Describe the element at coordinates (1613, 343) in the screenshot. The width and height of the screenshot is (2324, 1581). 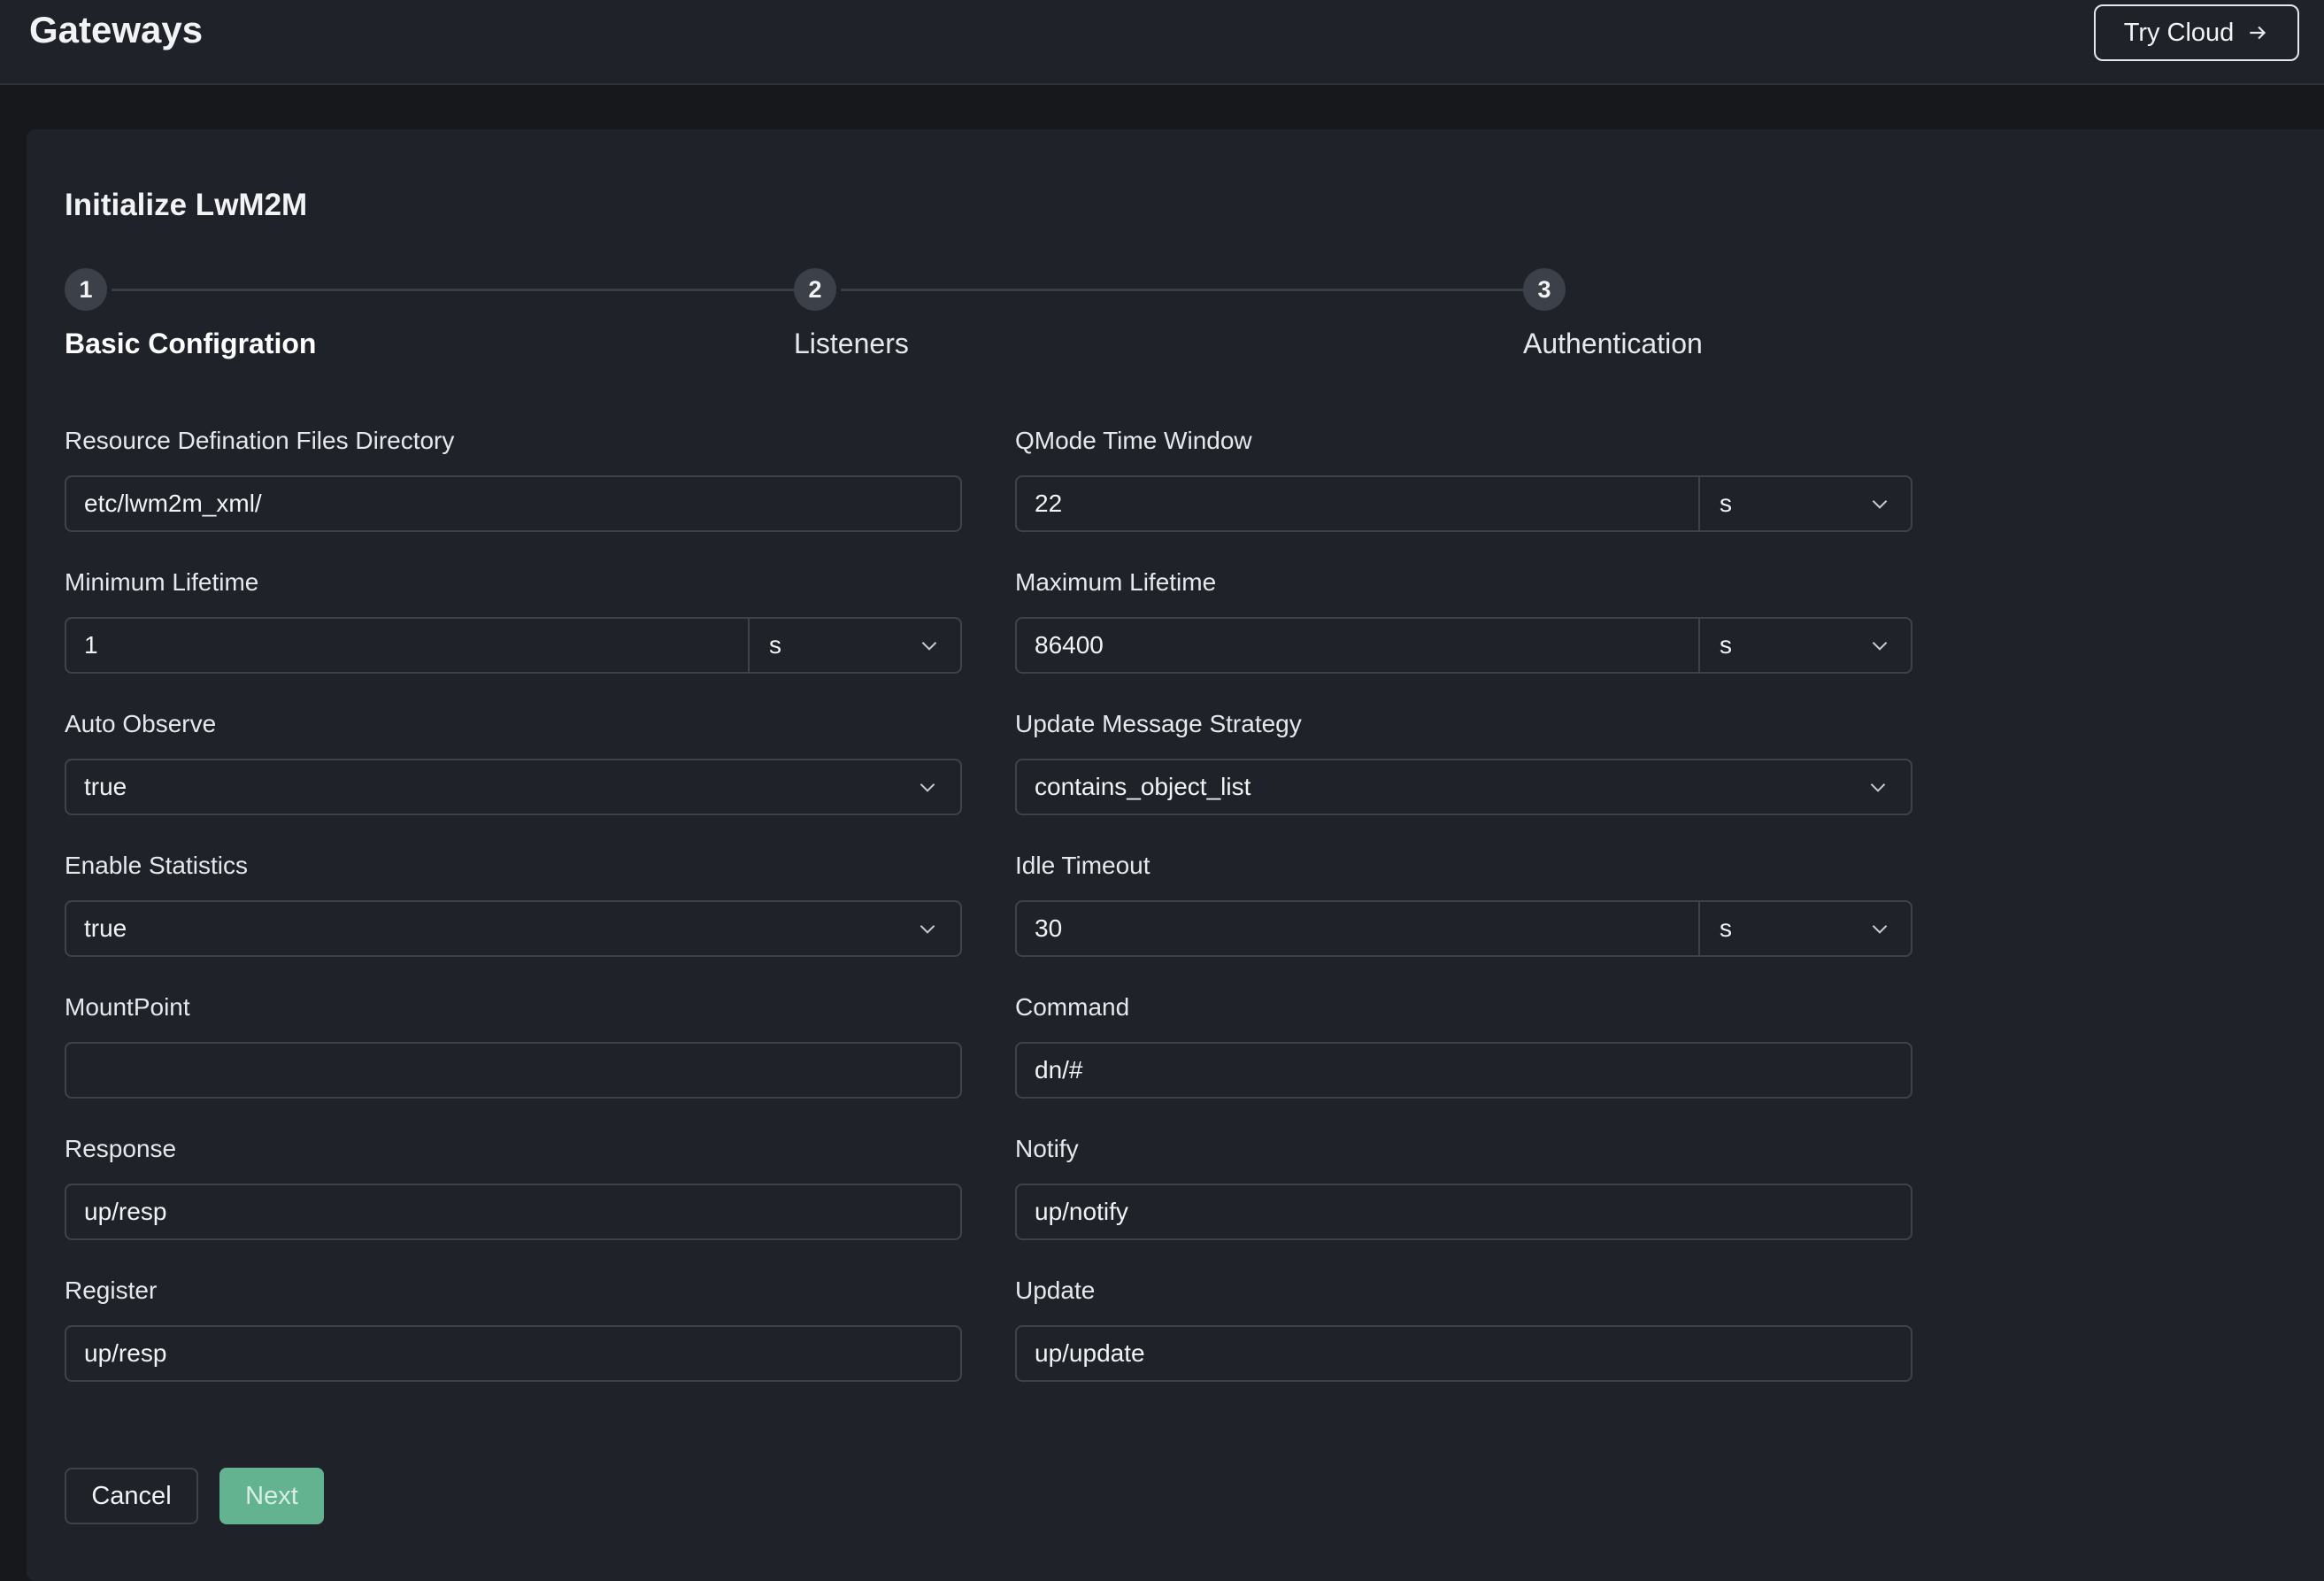
I see `step-label-authentication: Authentication` at that location.